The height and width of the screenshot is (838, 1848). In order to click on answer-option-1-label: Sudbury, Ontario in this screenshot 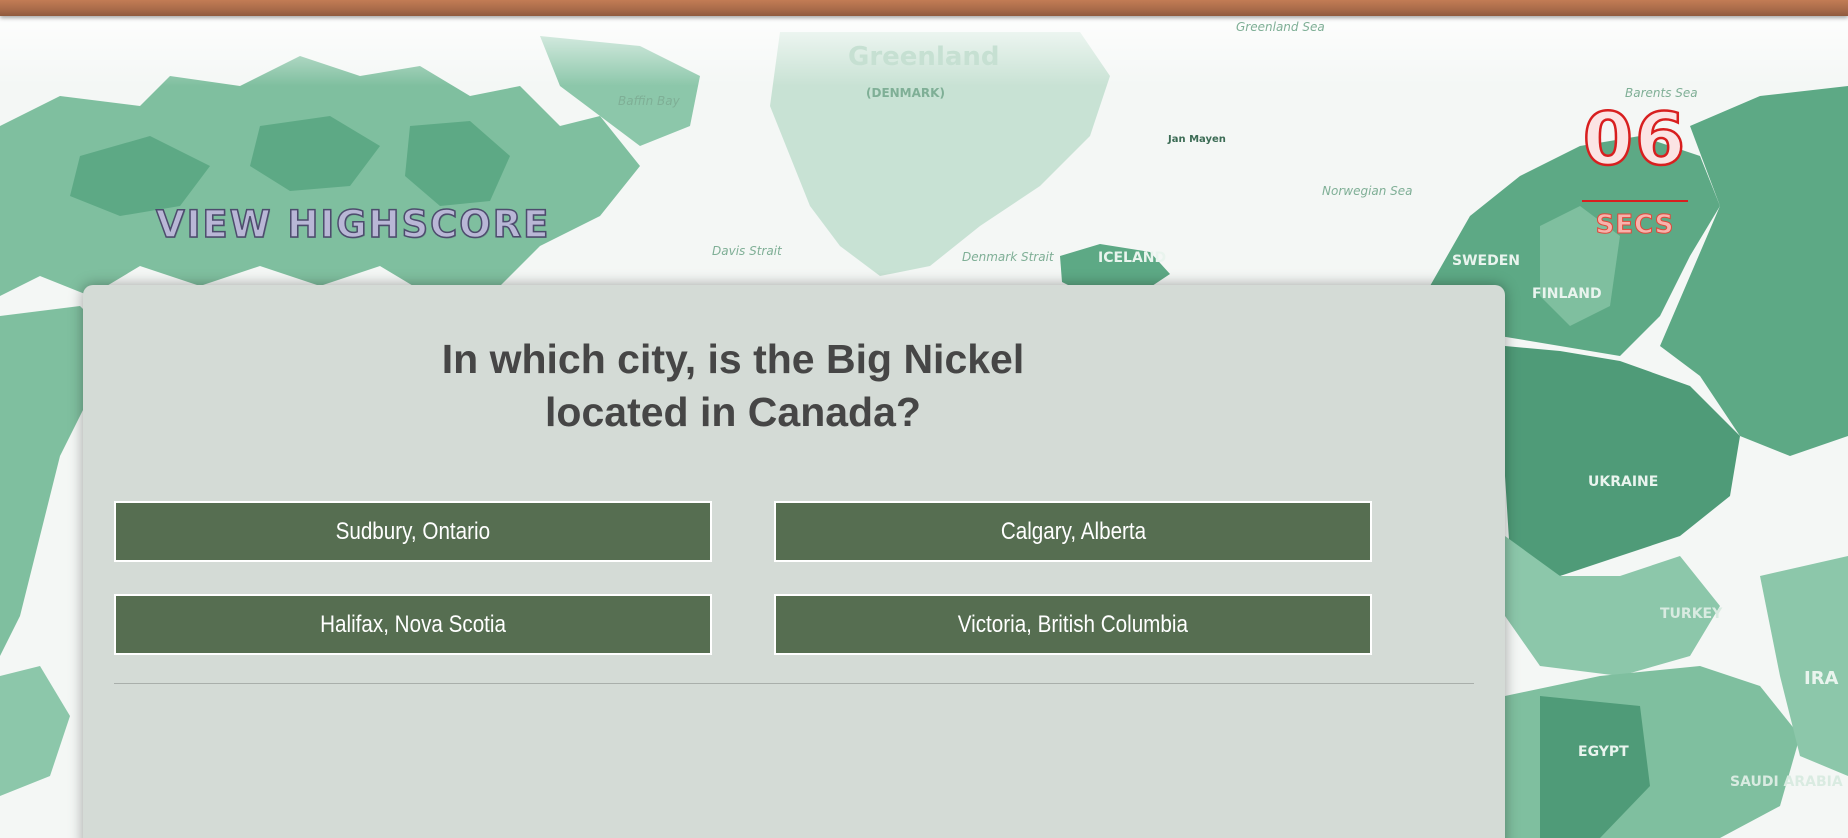, I will do `click(413, 531)`.